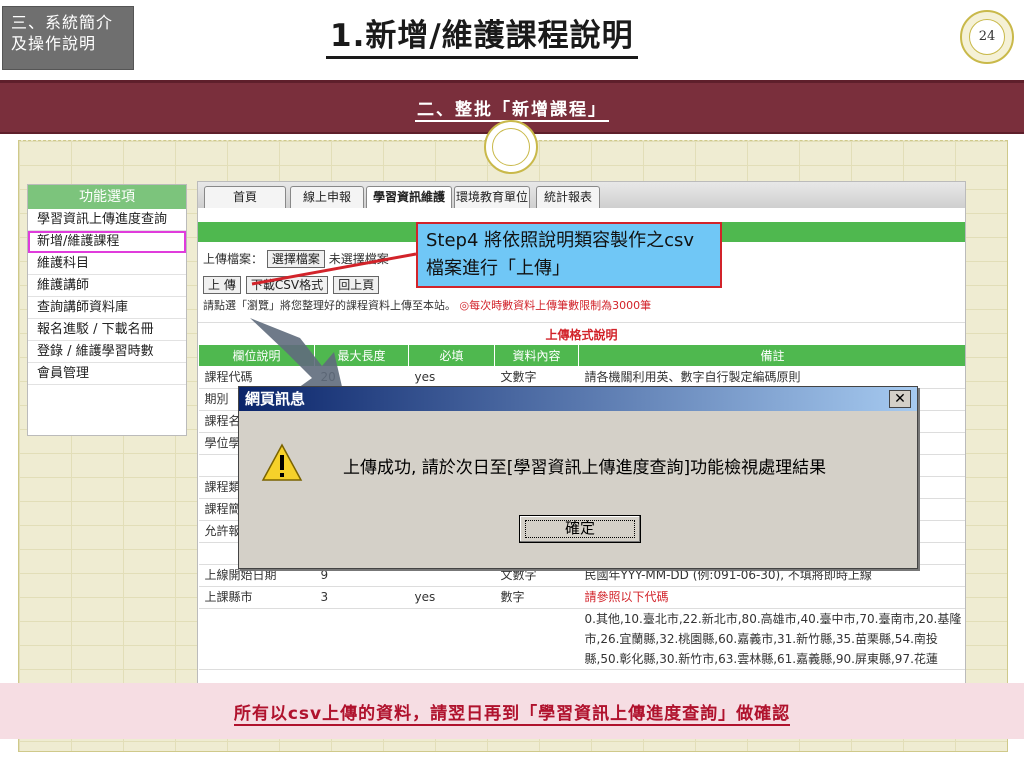 The height and width of the screenshot is (768, 1024). I want to click on close-icon: ✕, so click(900, 399).